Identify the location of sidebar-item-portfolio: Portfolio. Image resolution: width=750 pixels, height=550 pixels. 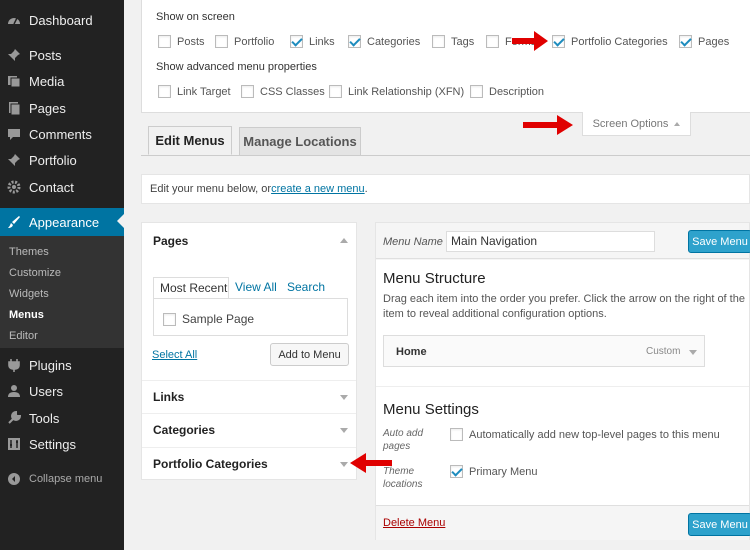
(62, 160).